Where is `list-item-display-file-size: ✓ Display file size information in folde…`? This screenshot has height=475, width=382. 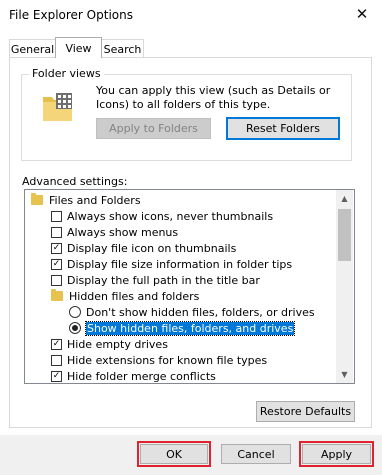
list-item-display-file-size: ✓ Display file size information in folde… is located at coordinates (183, 264).